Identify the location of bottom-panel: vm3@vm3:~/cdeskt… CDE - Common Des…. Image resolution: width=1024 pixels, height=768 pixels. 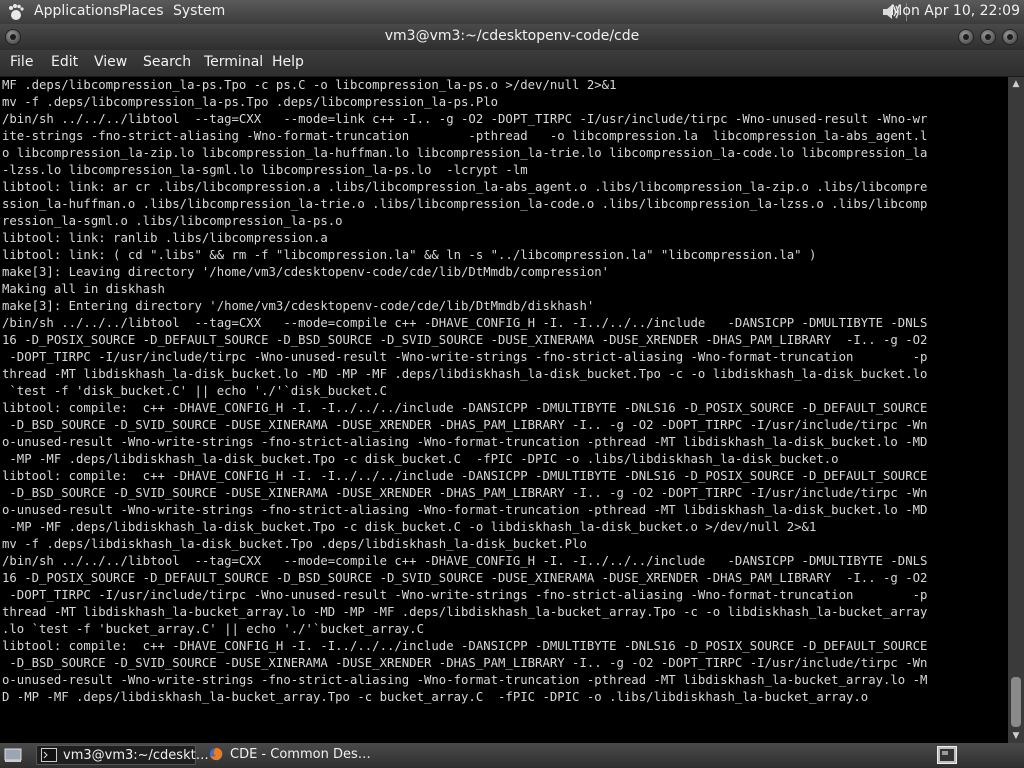
(512, 755).